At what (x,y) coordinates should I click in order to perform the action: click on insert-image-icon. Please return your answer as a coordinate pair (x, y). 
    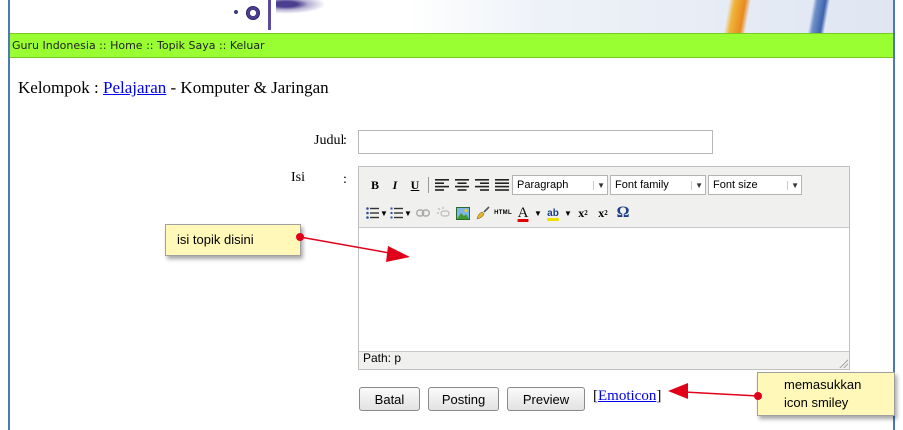
    Looking at the image, I should click on (463, 213).